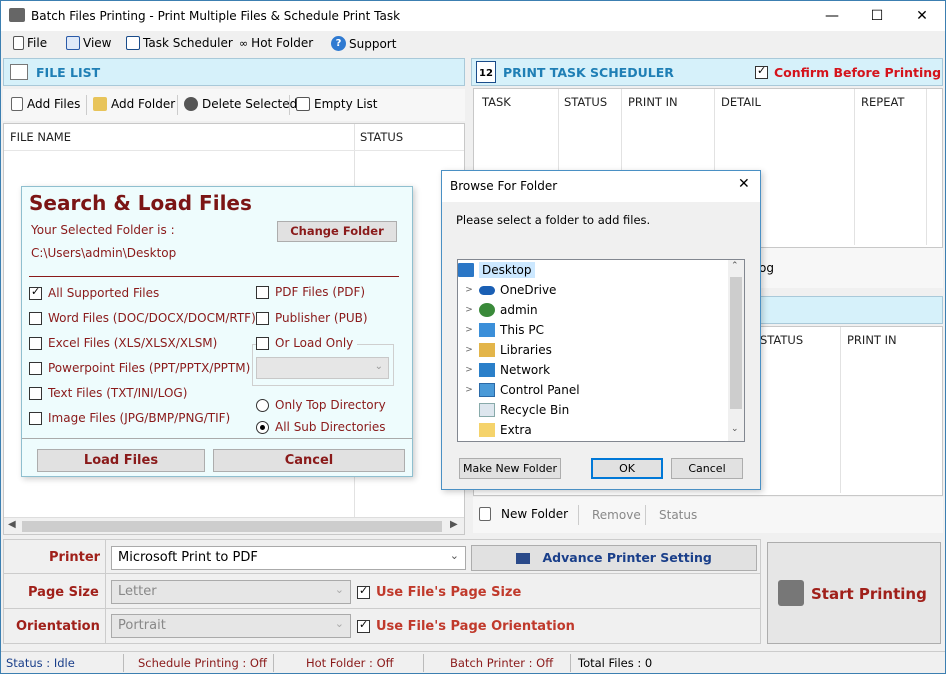 The width and height of the screenshot is (946, 674). I want to click on menu-view: View, so click(88, 43).